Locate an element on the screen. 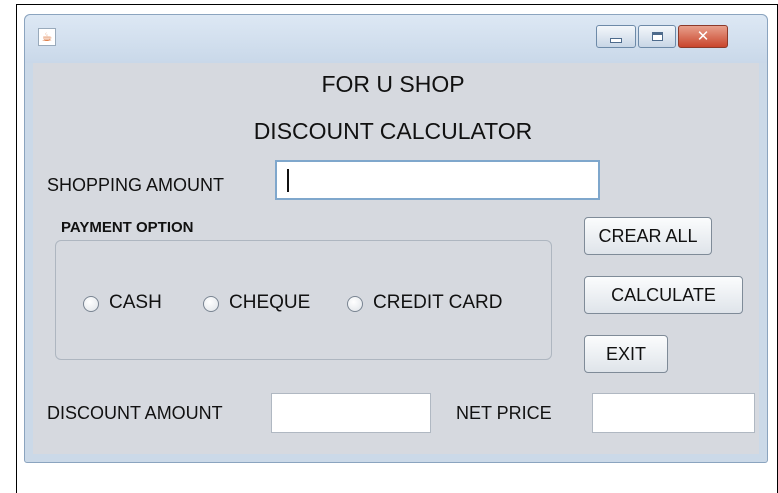 Image resolution: width=778 pixels, height=493 pixels. maximize-button is located at coordinates (657, 36).